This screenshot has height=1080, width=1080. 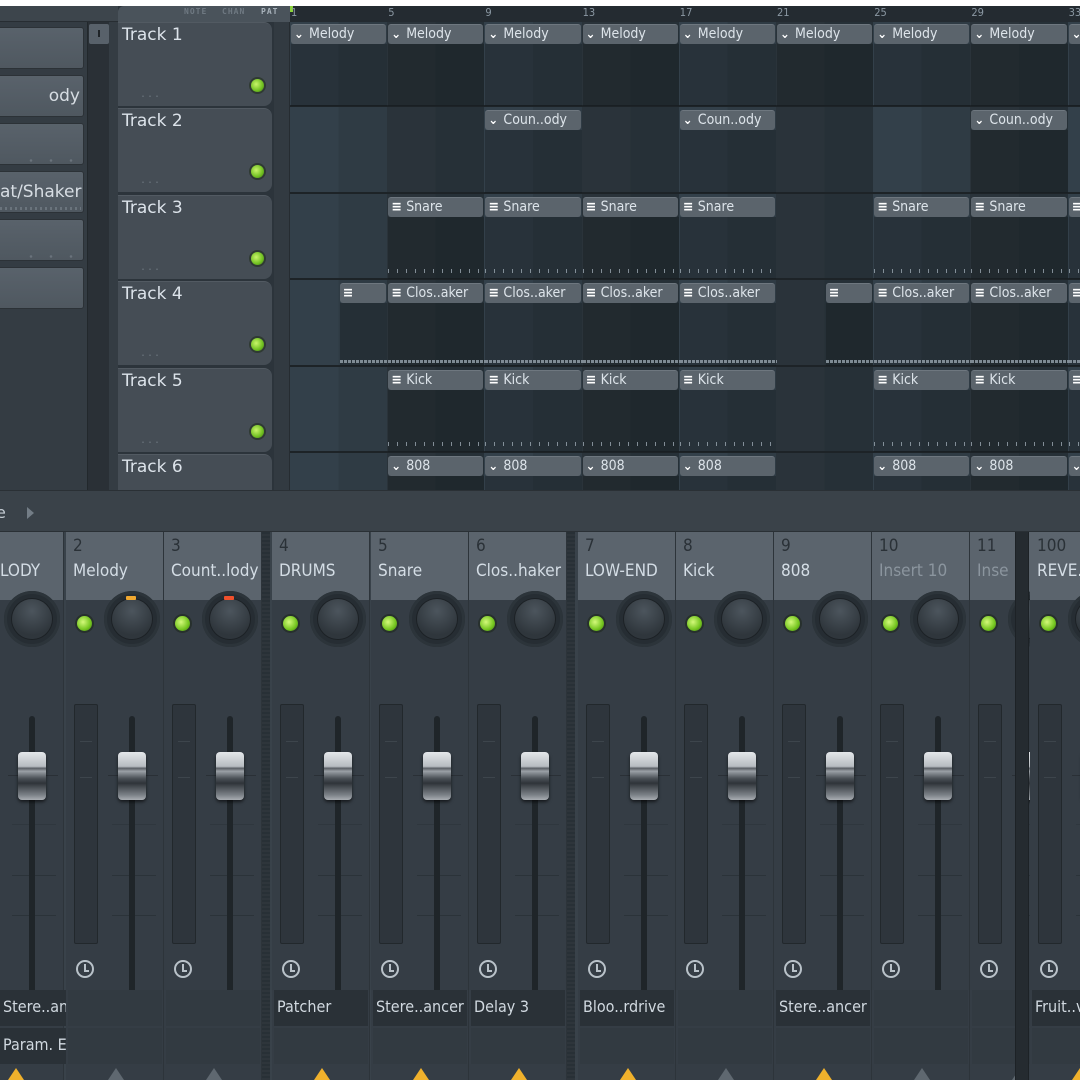 I want to click on track-name: Track 5, so click(x=152, y=381).